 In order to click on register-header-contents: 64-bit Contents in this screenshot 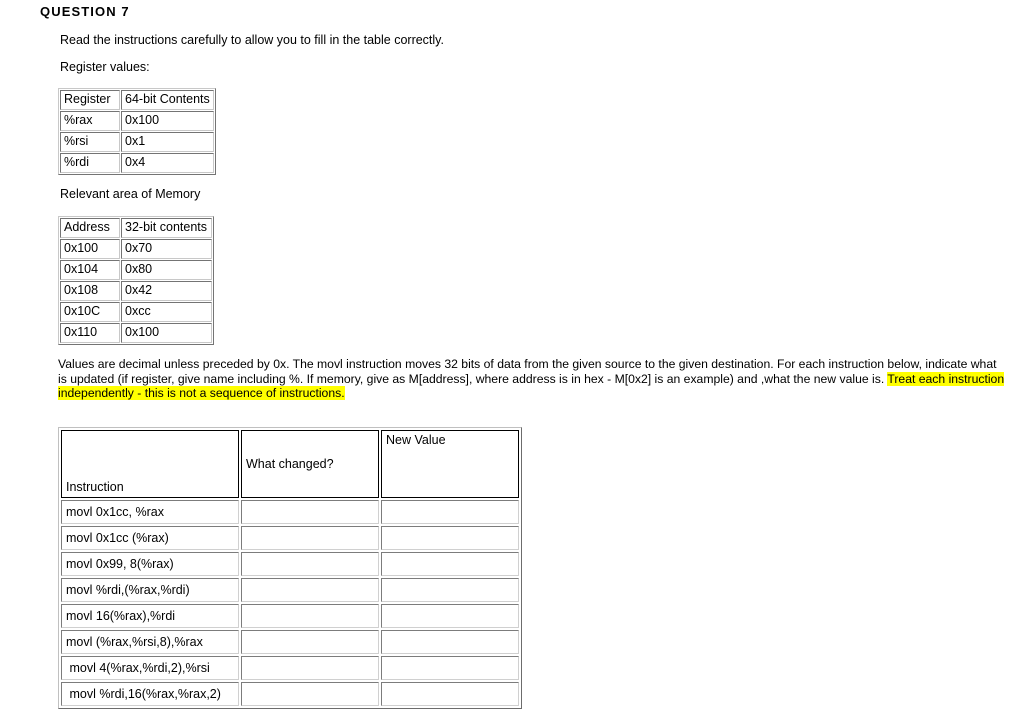, I will do `click(167, 100)`.